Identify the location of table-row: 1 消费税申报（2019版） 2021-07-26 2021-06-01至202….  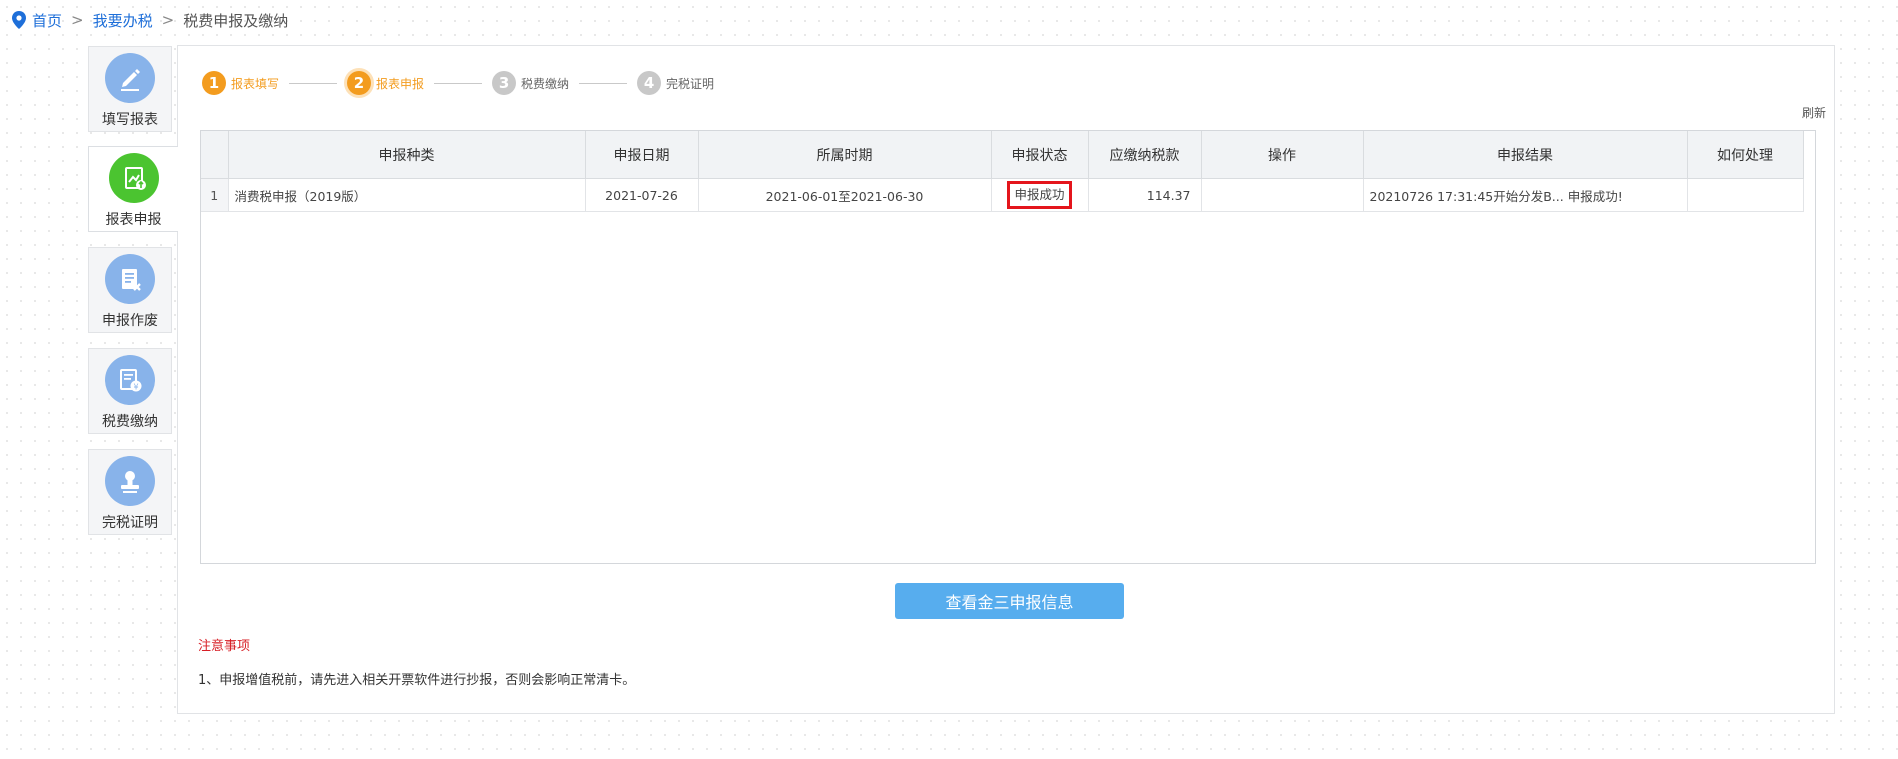
(1002, 195).